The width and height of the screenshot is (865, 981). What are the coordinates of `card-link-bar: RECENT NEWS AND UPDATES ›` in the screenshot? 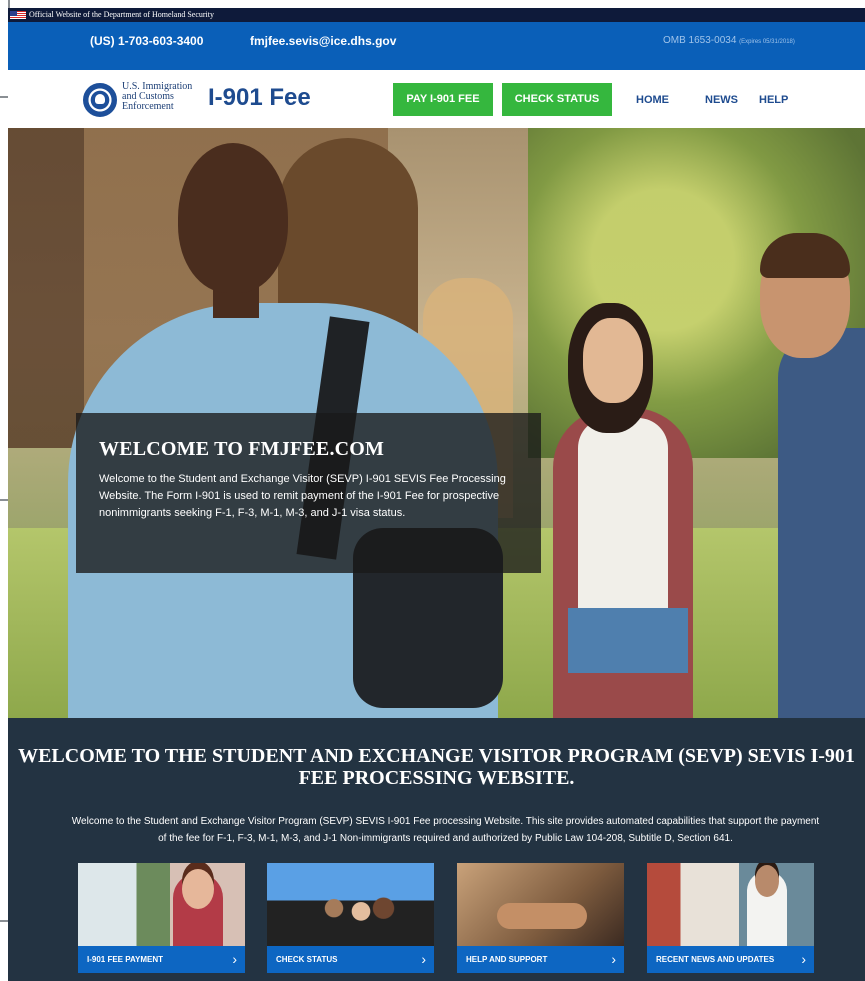 It's located at (730, 959).